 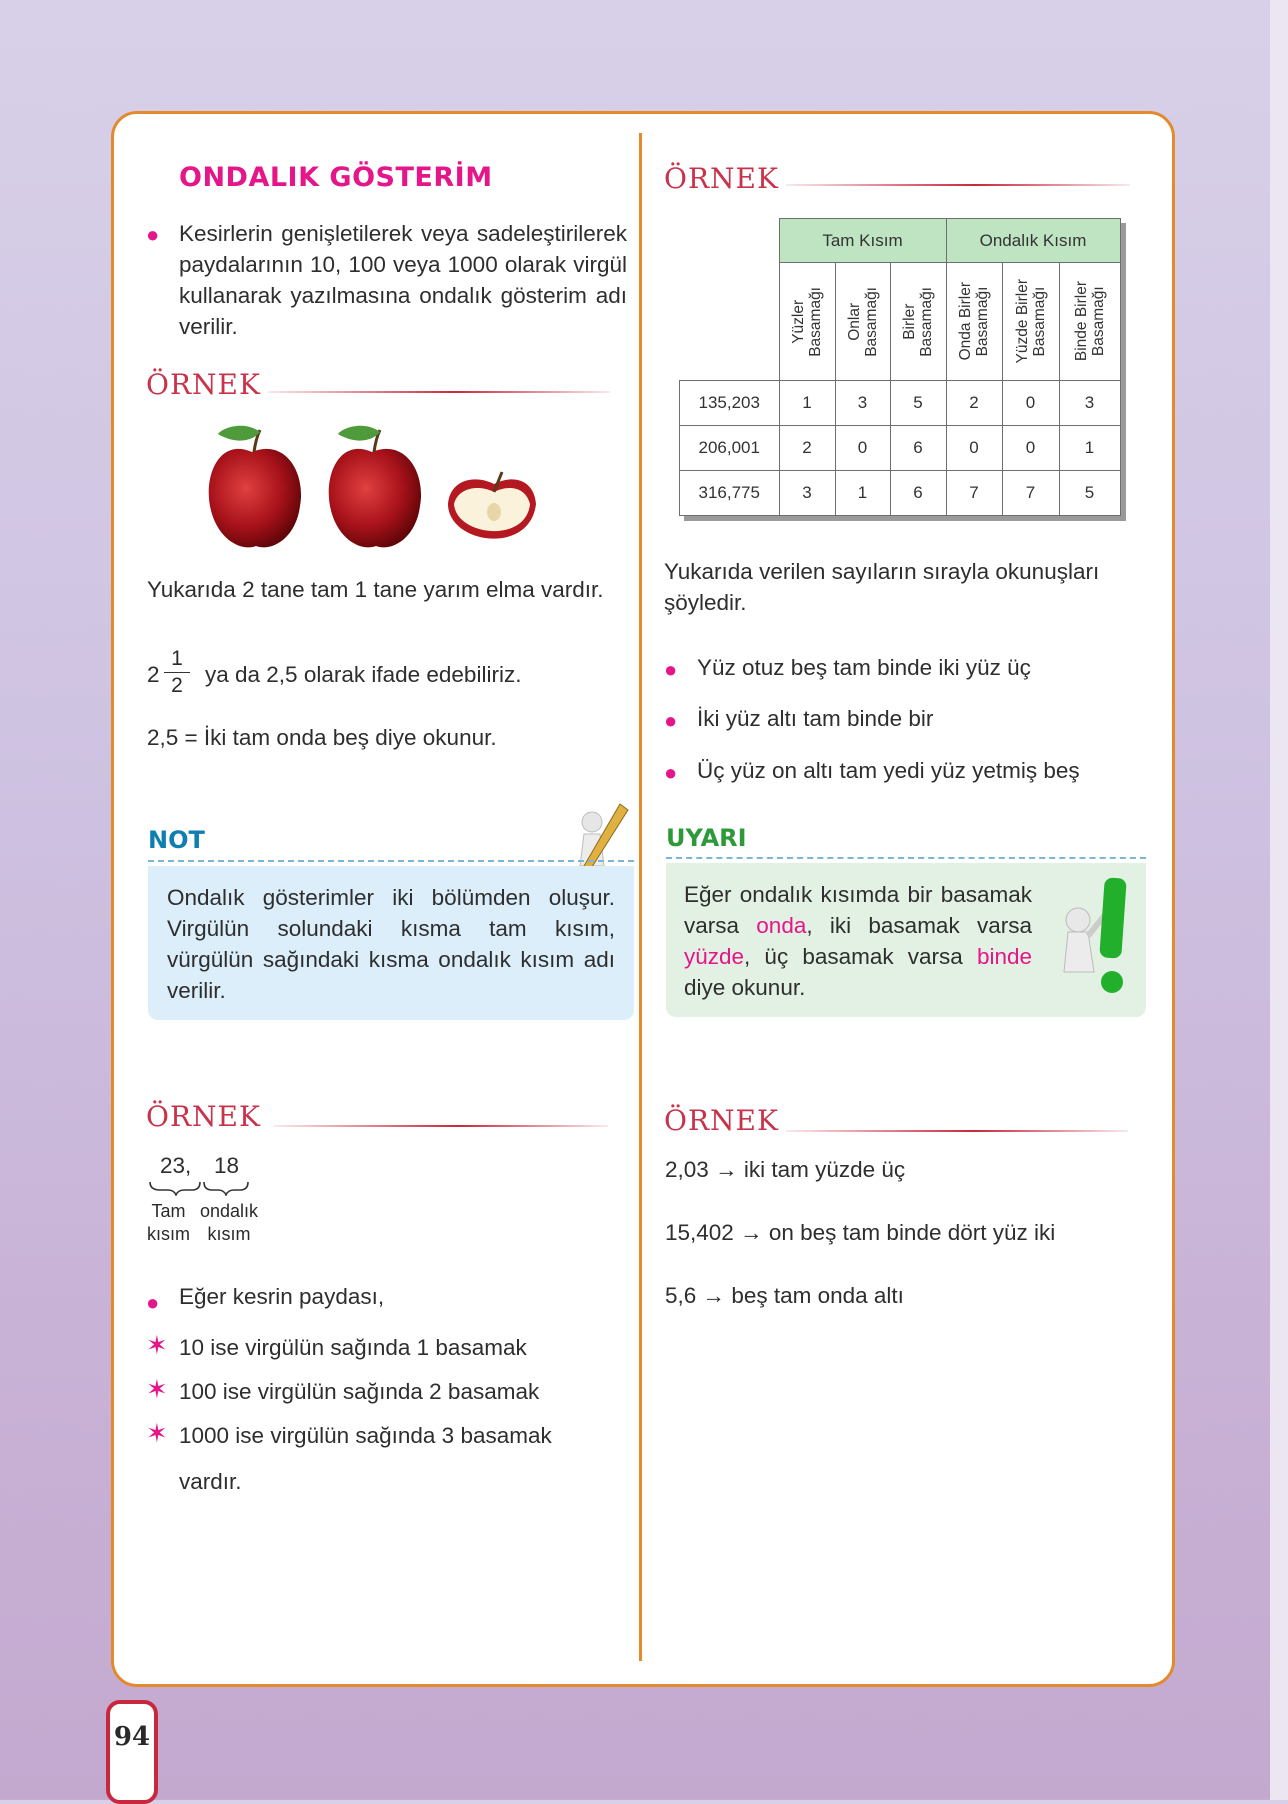 What do you see at coordinates (974, 403) in the screenshot?
I see `digit-cell: 2` at bounding box center [974, 403].